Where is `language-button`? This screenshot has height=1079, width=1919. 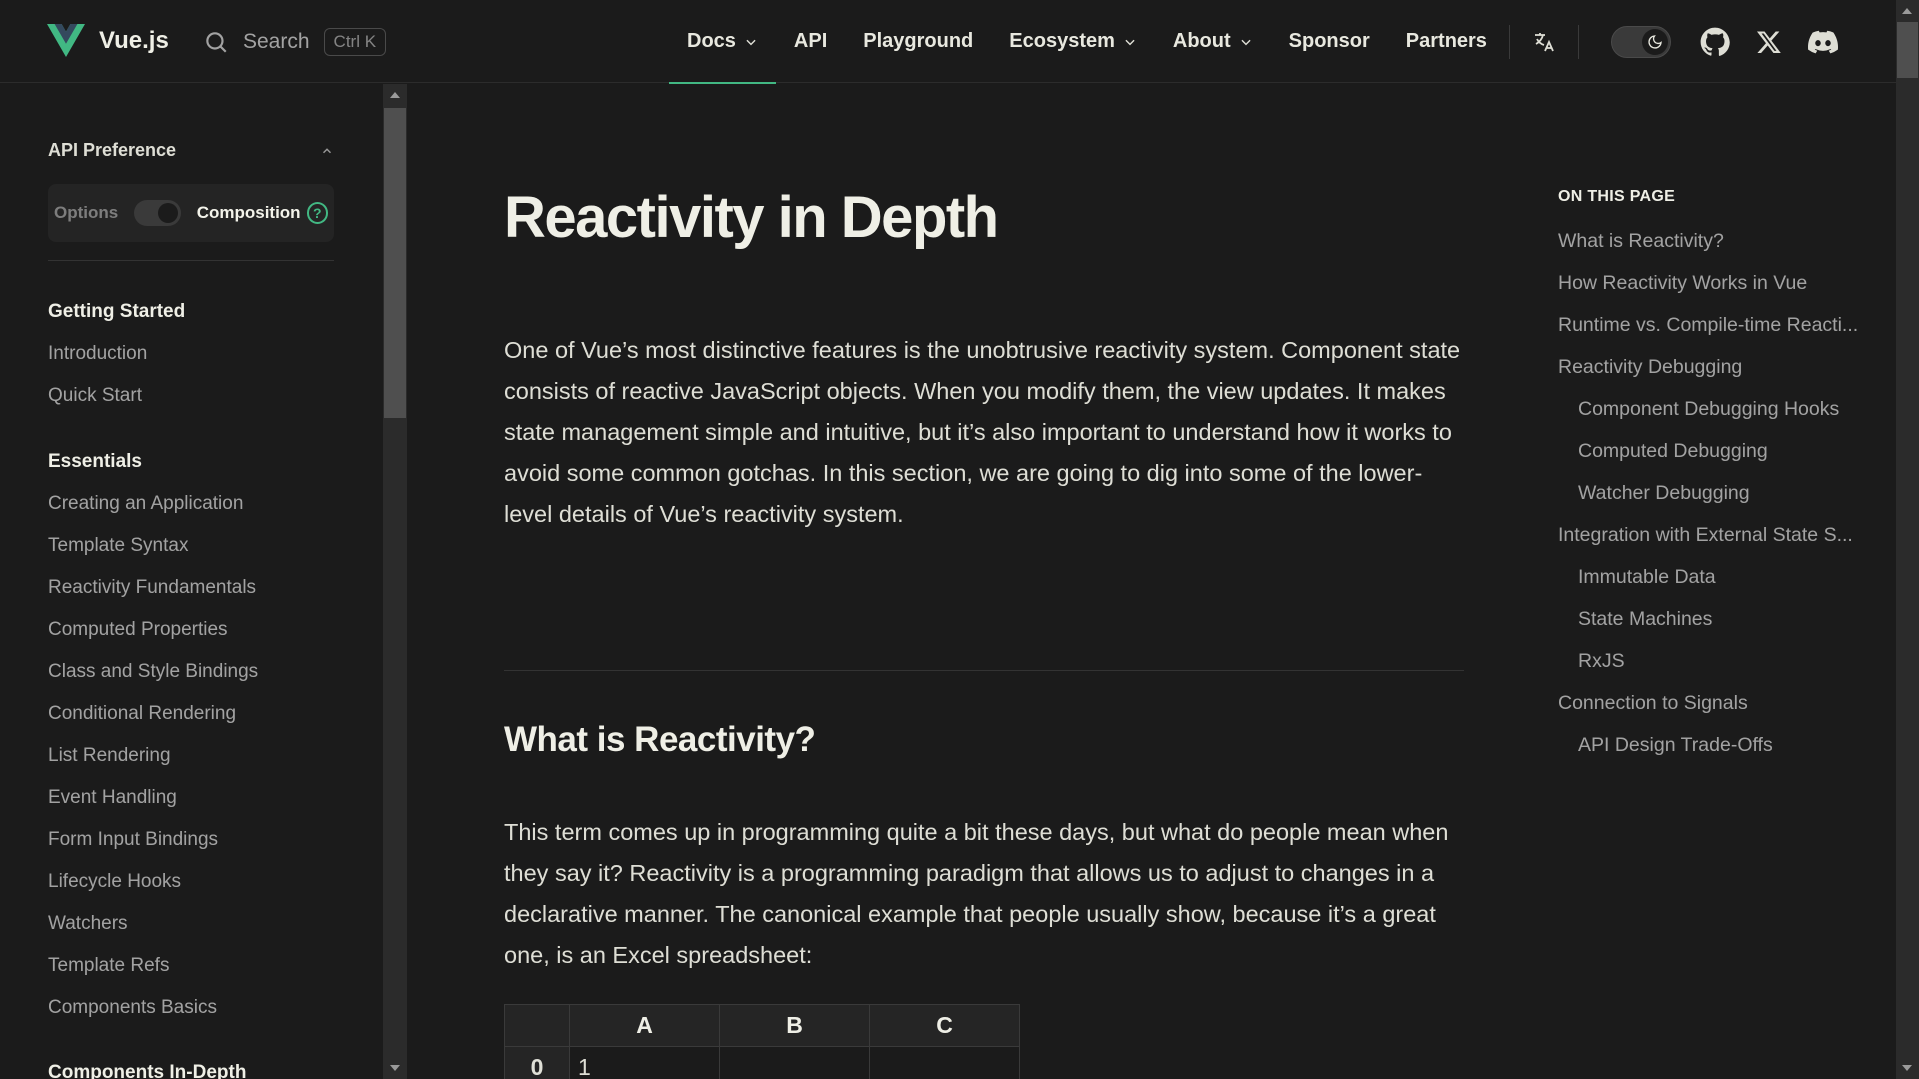 language-button is located at coordinates (1544, 42).